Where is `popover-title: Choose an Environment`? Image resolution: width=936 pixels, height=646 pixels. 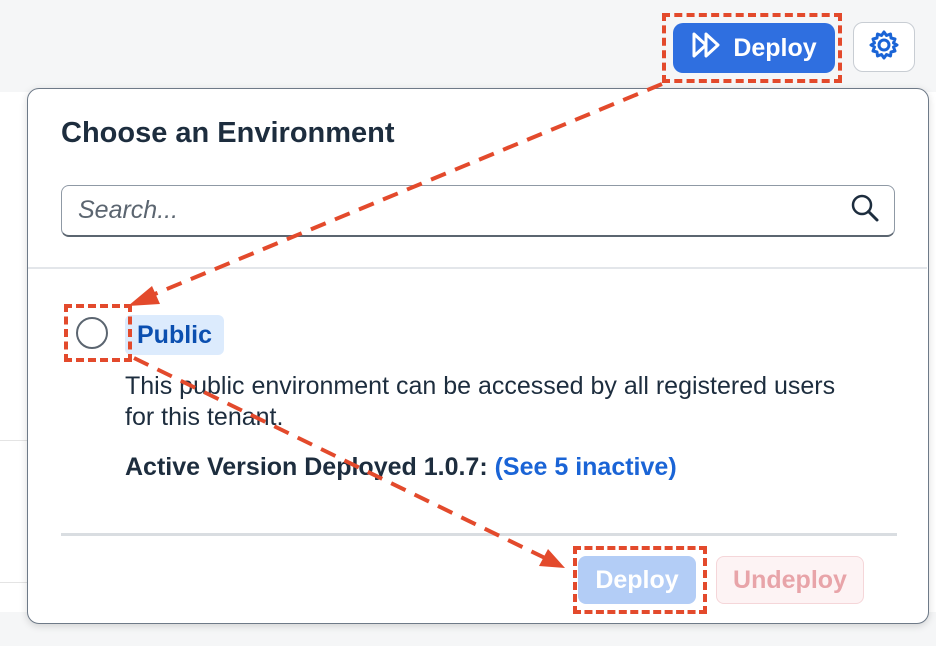
popover-title: Choose an Environment is located at coordinates (228, 133).